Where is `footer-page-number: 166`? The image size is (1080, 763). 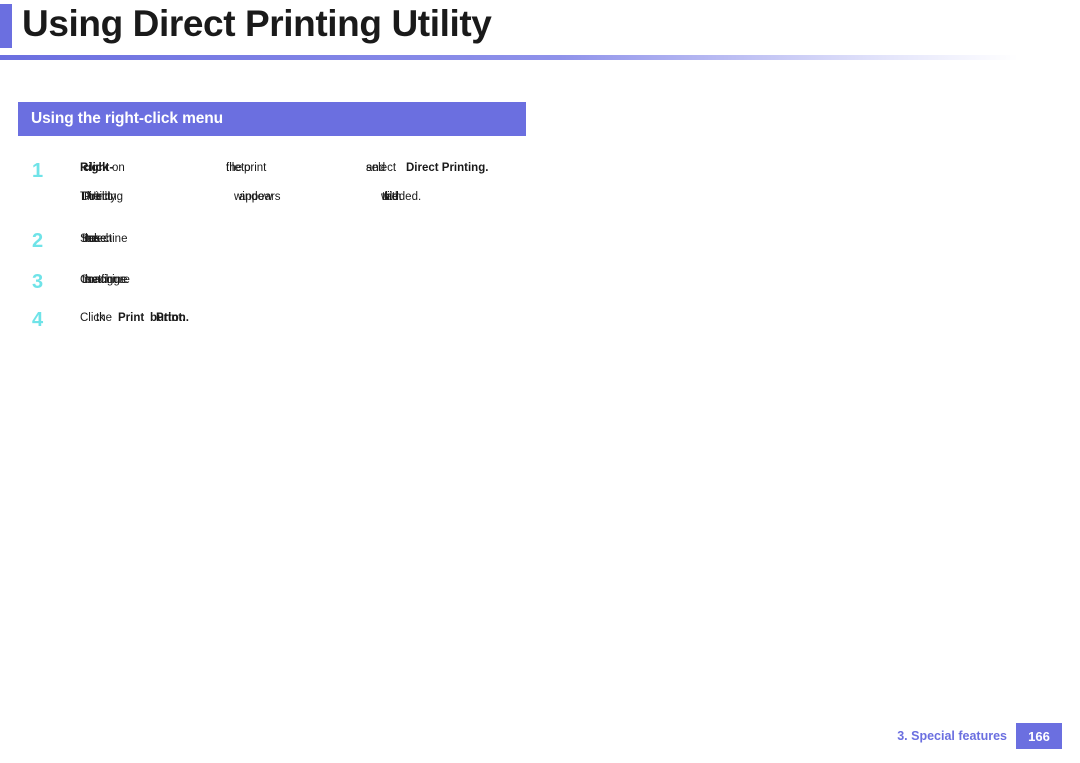 footer-page-number: 166 is located at coordinates (1039, 736).